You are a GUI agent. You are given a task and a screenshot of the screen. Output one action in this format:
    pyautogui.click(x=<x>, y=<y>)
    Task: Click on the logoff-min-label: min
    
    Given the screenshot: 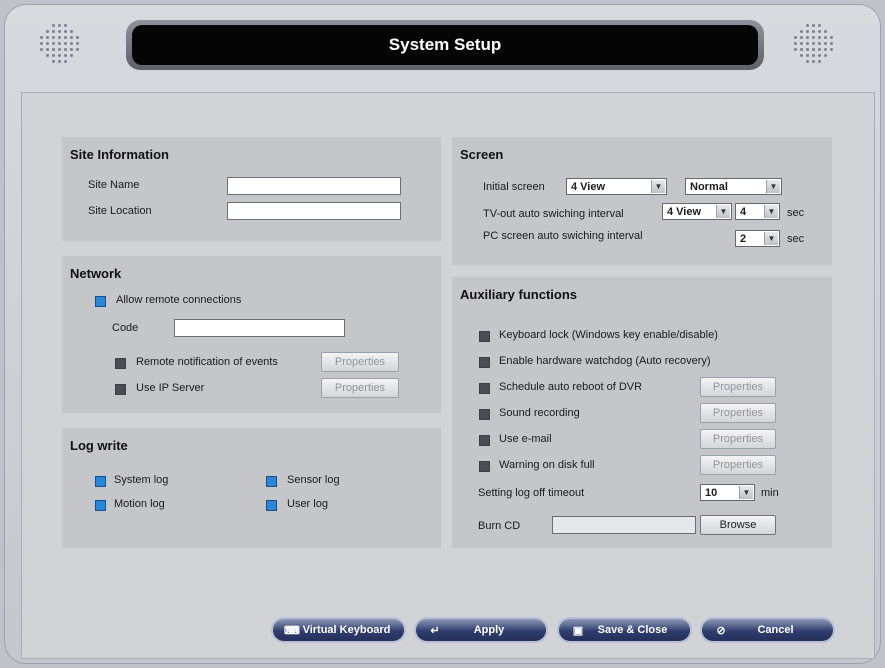 What is the action you would take?
    pyautogui.click(x=770, y=493)
    